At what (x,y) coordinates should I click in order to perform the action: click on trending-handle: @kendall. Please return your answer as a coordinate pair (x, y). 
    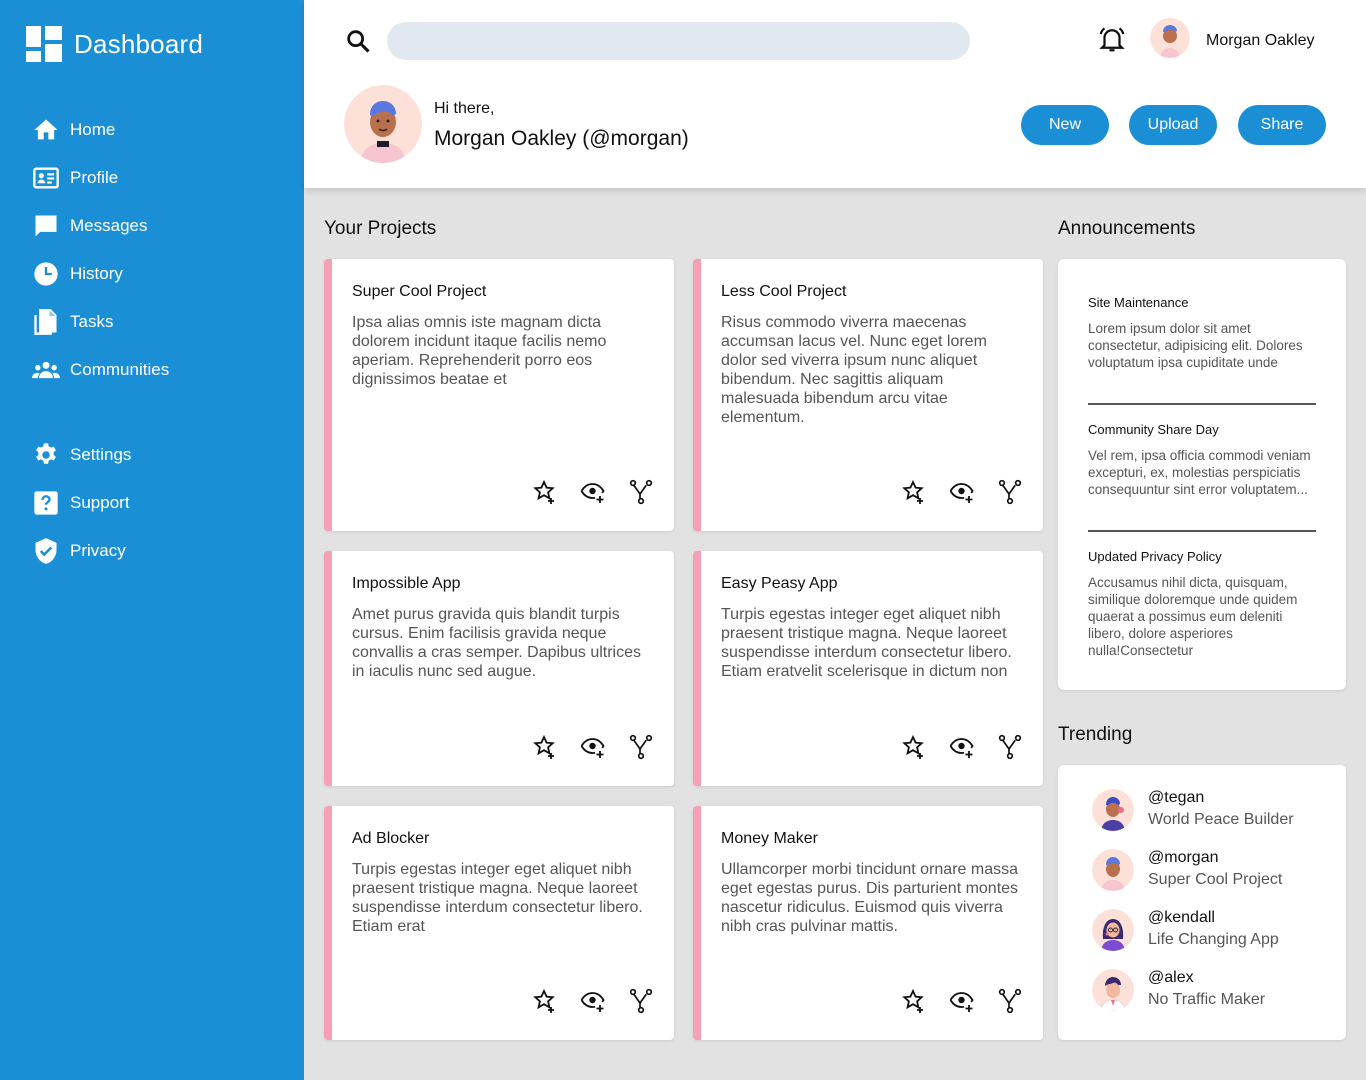
    Looking at the image, I should click on (1213, 918).